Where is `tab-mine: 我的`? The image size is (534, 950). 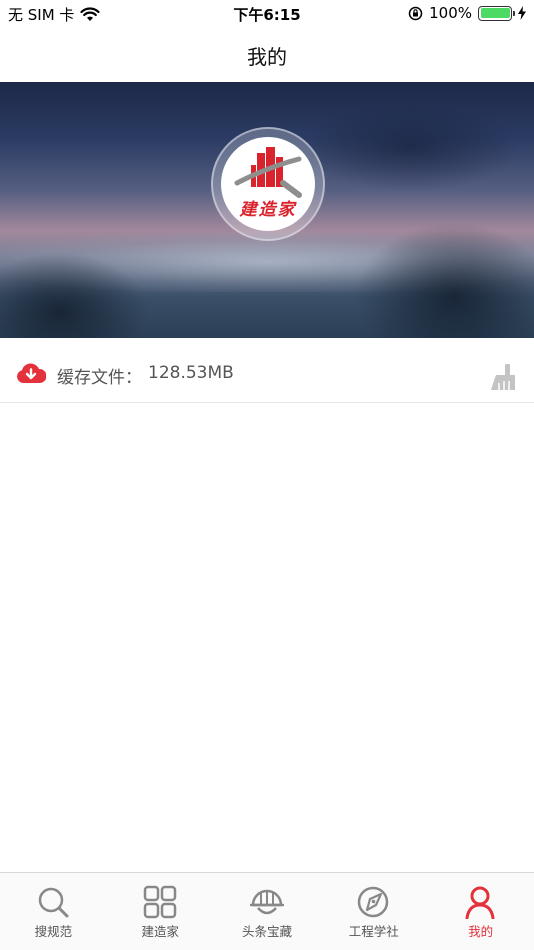
tab-mine: 我的 is located at coordinates (480, 911).